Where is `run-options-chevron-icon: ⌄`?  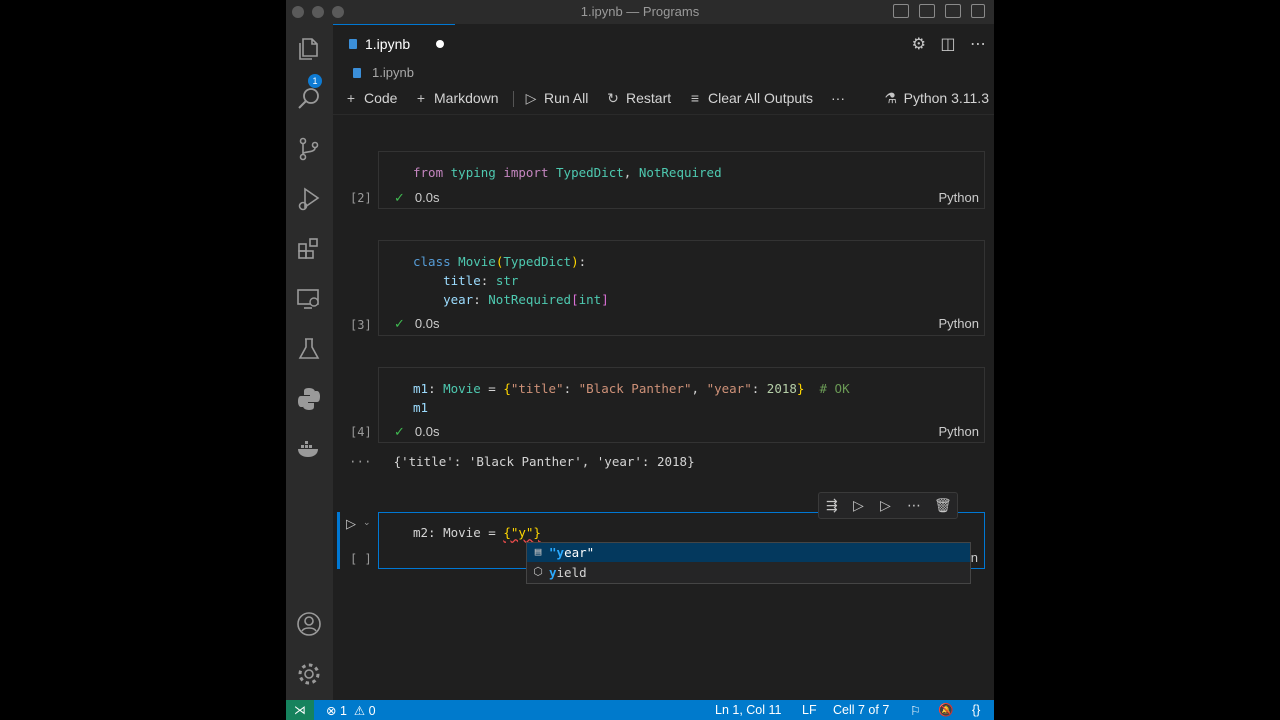 run-options-chevron-icon: ⌄ is located at coordinates (367, 522).